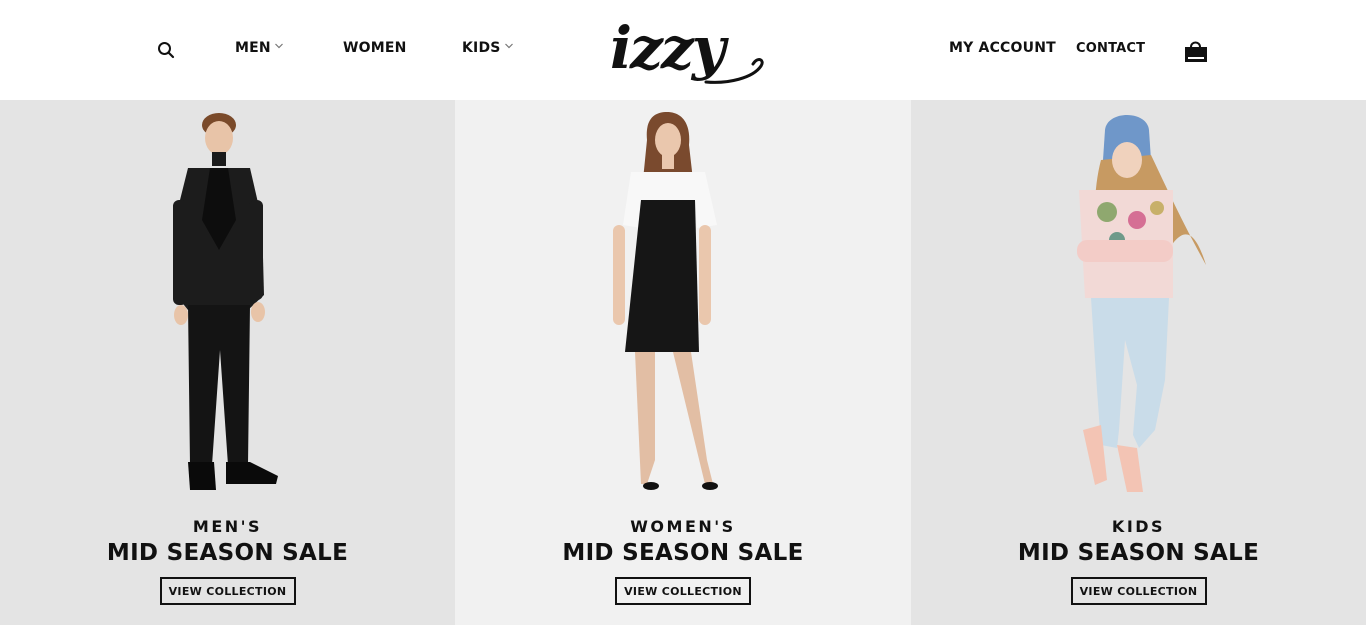 The width and height of the screenshot is (1366, 631). I want to click on nav-kids: KIDS, so click(488, 48).